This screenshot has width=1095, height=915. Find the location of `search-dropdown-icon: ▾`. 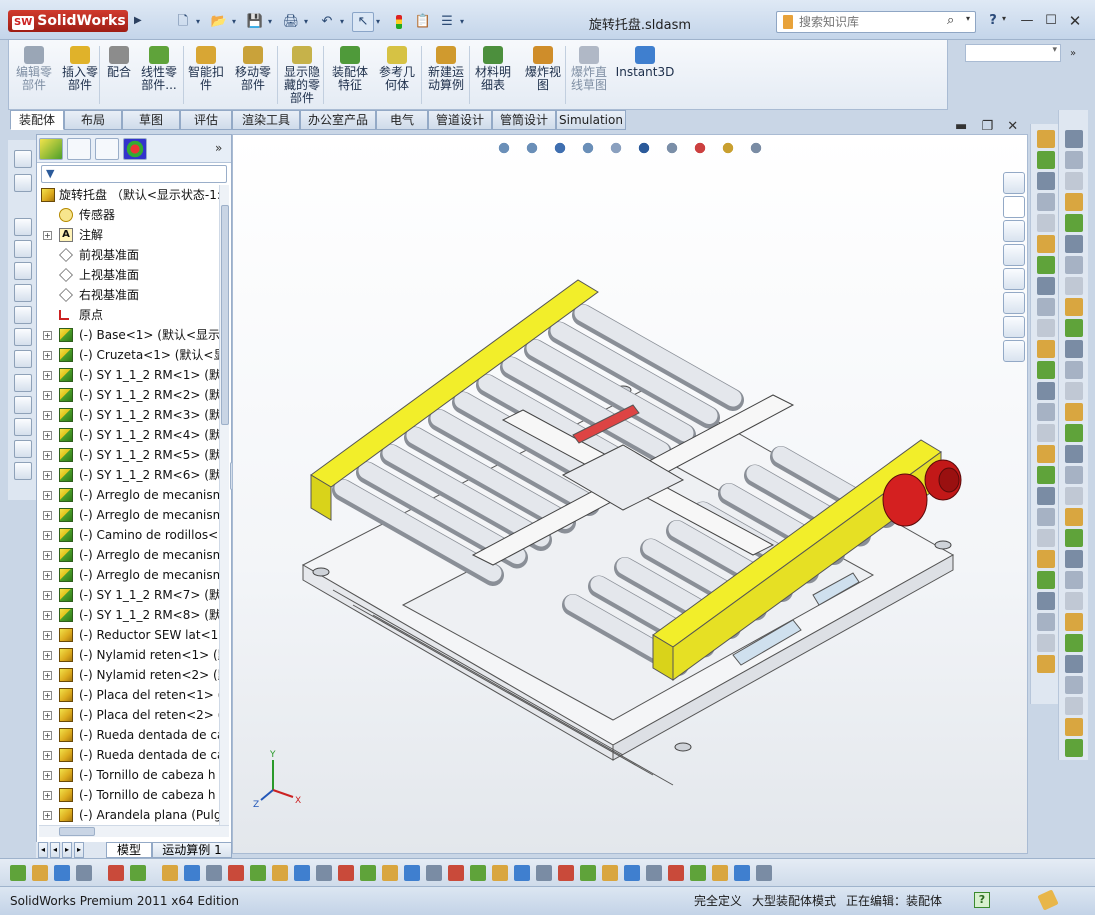

search-dropdown-icon: ▾ is located at coordinates (968, 18).